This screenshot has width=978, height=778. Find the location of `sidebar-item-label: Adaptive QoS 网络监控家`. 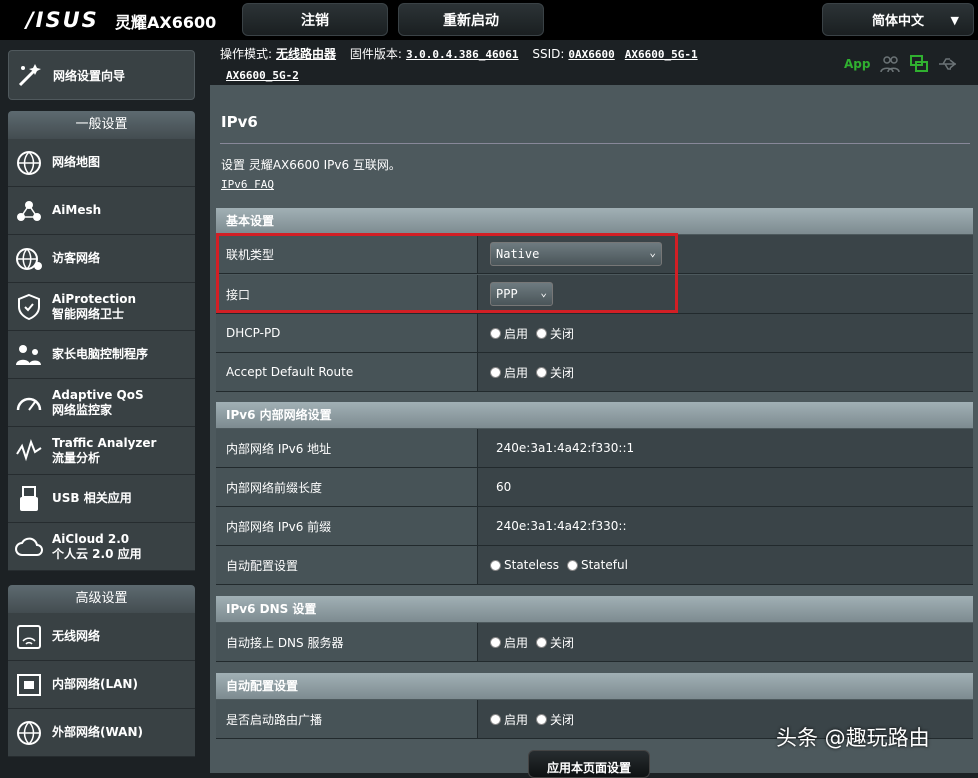

sidebar-item-label: Adaptive QoS 网络监控家 is located at coordinates (98, 403).